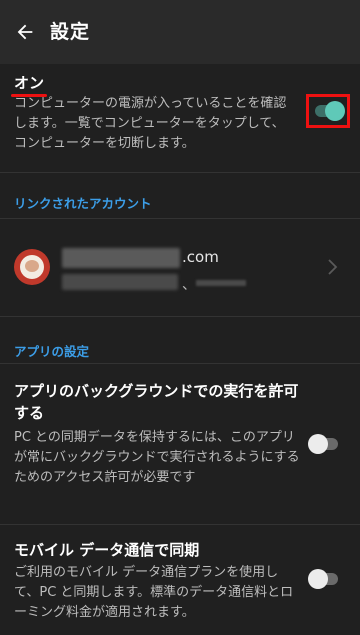 The height and width of the screenshot is (635, 360). What do you see at coordinates (52, 351) in the screenshot?
I see `app-settings-header: アプリの設定` at bounding box center [52, 351].